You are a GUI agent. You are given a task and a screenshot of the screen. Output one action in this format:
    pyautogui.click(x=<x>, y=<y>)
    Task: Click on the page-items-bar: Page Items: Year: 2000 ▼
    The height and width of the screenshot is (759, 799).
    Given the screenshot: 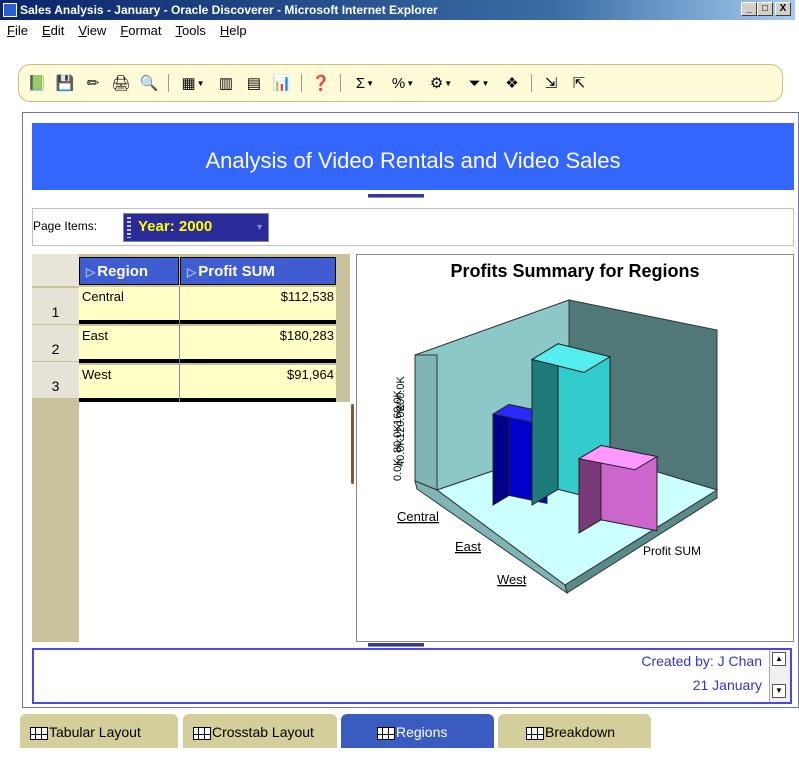 What is the action you would take?
    pyautogui.click(x=413, y=227)
    